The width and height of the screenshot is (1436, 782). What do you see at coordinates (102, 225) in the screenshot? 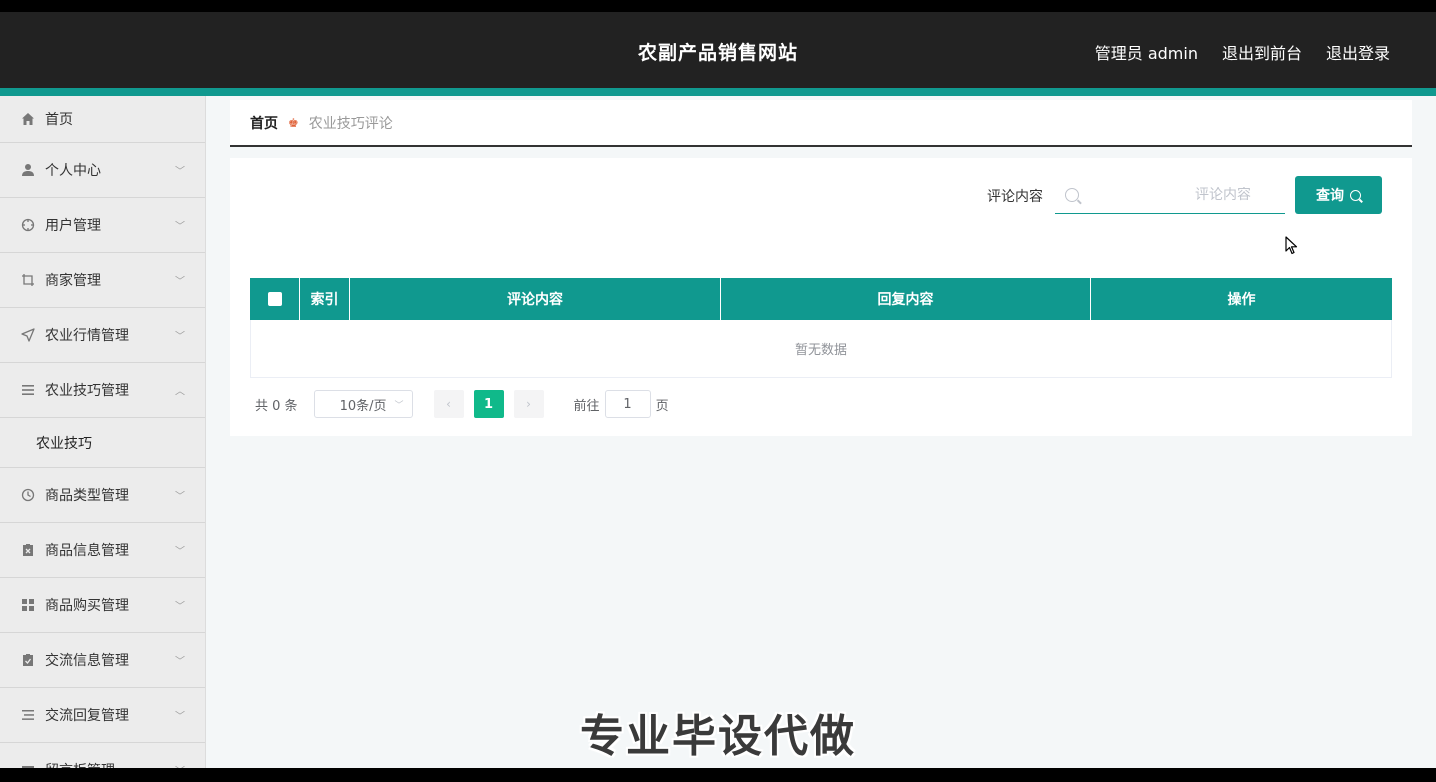
I see `sidebar-item-users: 用户管理 ﹀` at bounding box center [102, 225].